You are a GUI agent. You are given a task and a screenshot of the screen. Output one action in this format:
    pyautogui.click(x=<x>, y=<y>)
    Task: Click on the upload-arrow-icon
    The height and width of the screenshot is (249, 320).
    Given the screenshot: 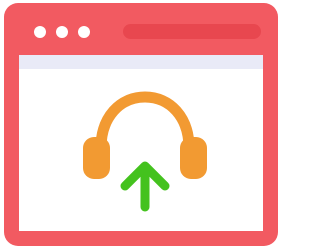 What is the action you would take?
    pyautogui.click(x=145, y=186)
    